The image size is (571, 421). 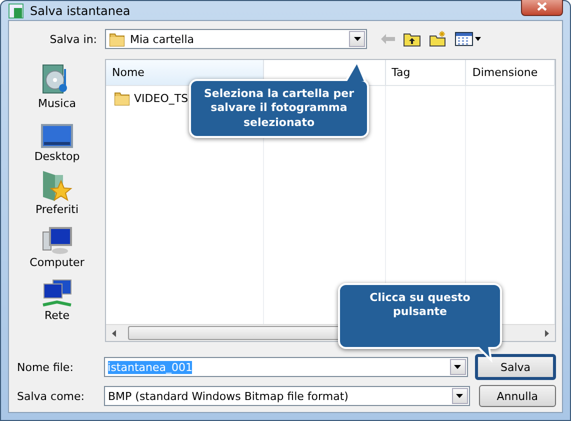 What do you see at coordinates (56, 186) in the screenshot?
I see `star-folder-icon` at bounding box center [56, 186].